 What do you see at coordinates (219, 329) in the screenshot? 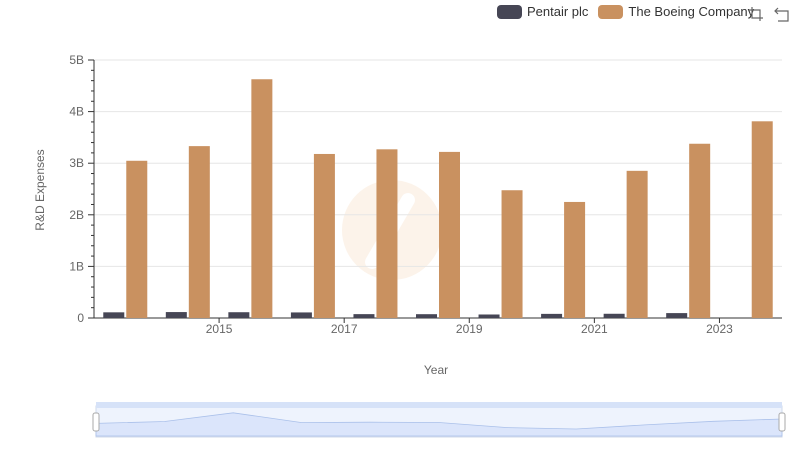
I see `x-tick-label: 2015` at bounding box center [219, 329].